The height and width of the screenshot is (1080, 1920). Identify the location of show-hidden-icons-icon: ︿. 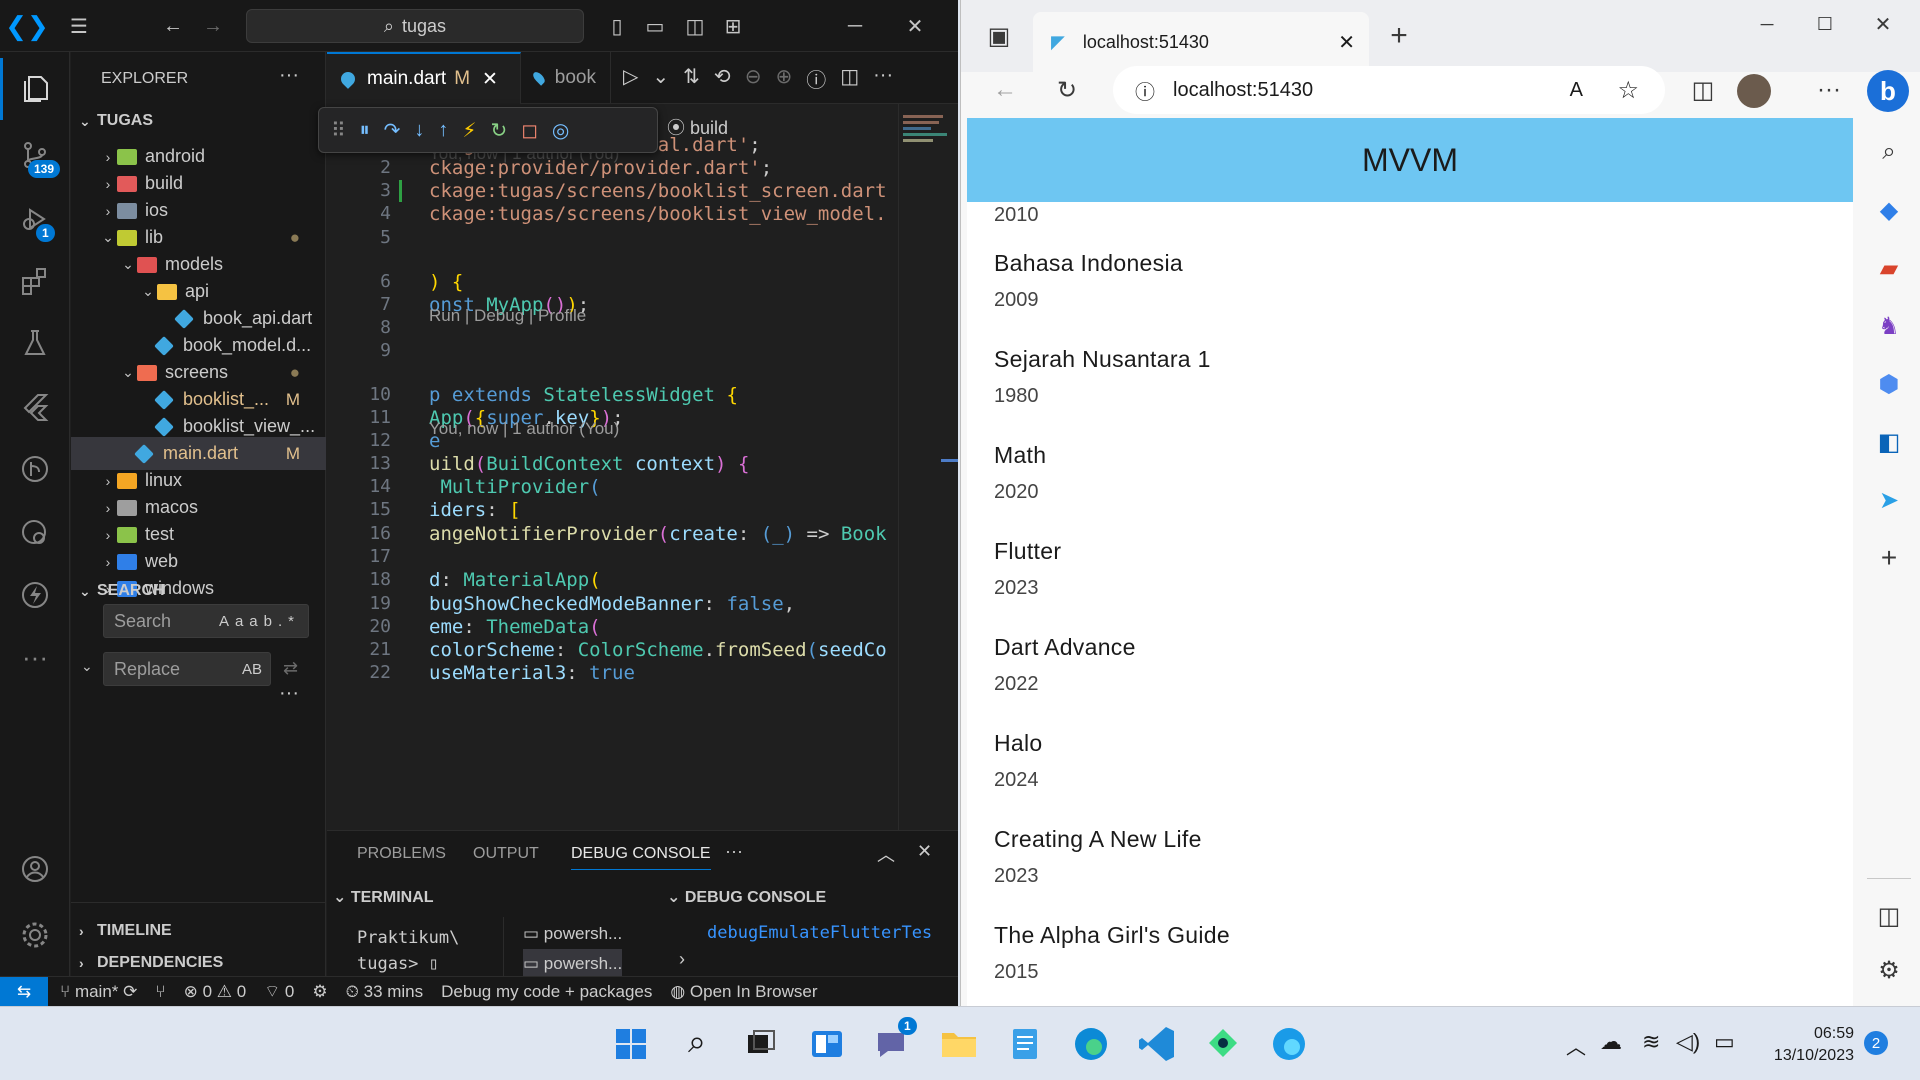
(1576, 1045).